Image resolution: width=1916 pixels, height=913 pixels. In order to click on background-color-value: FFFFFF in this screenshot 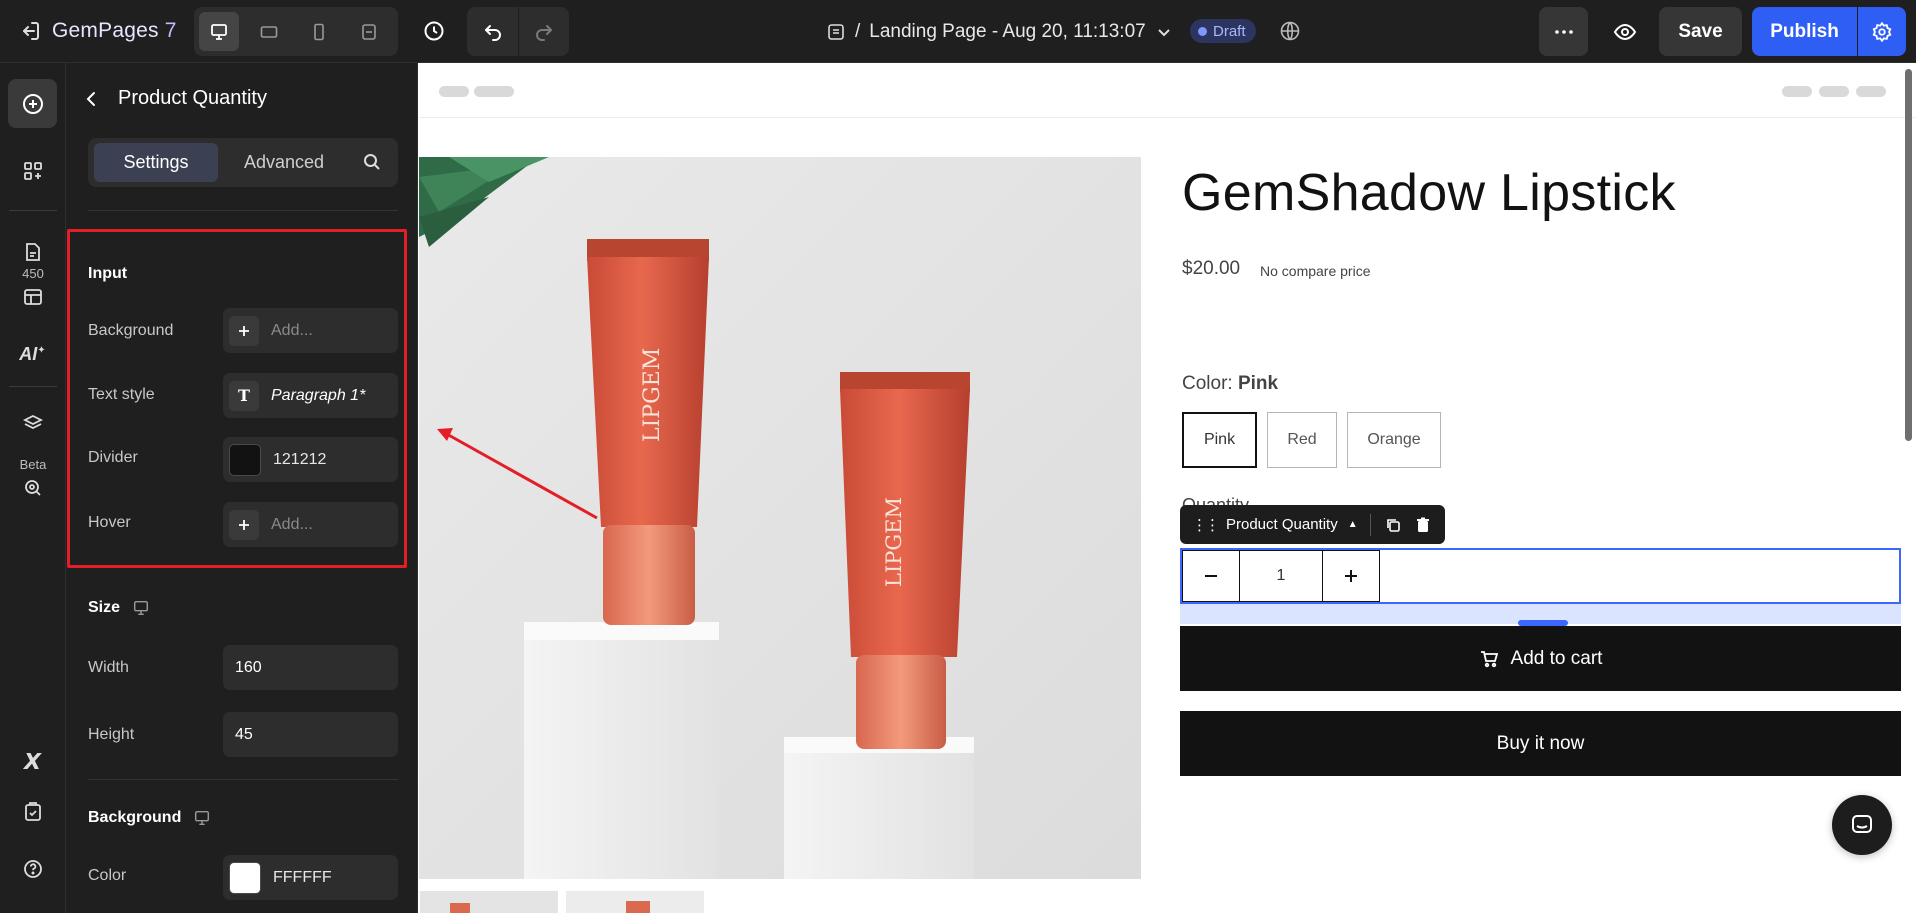, I will do `click(302, 877)`.